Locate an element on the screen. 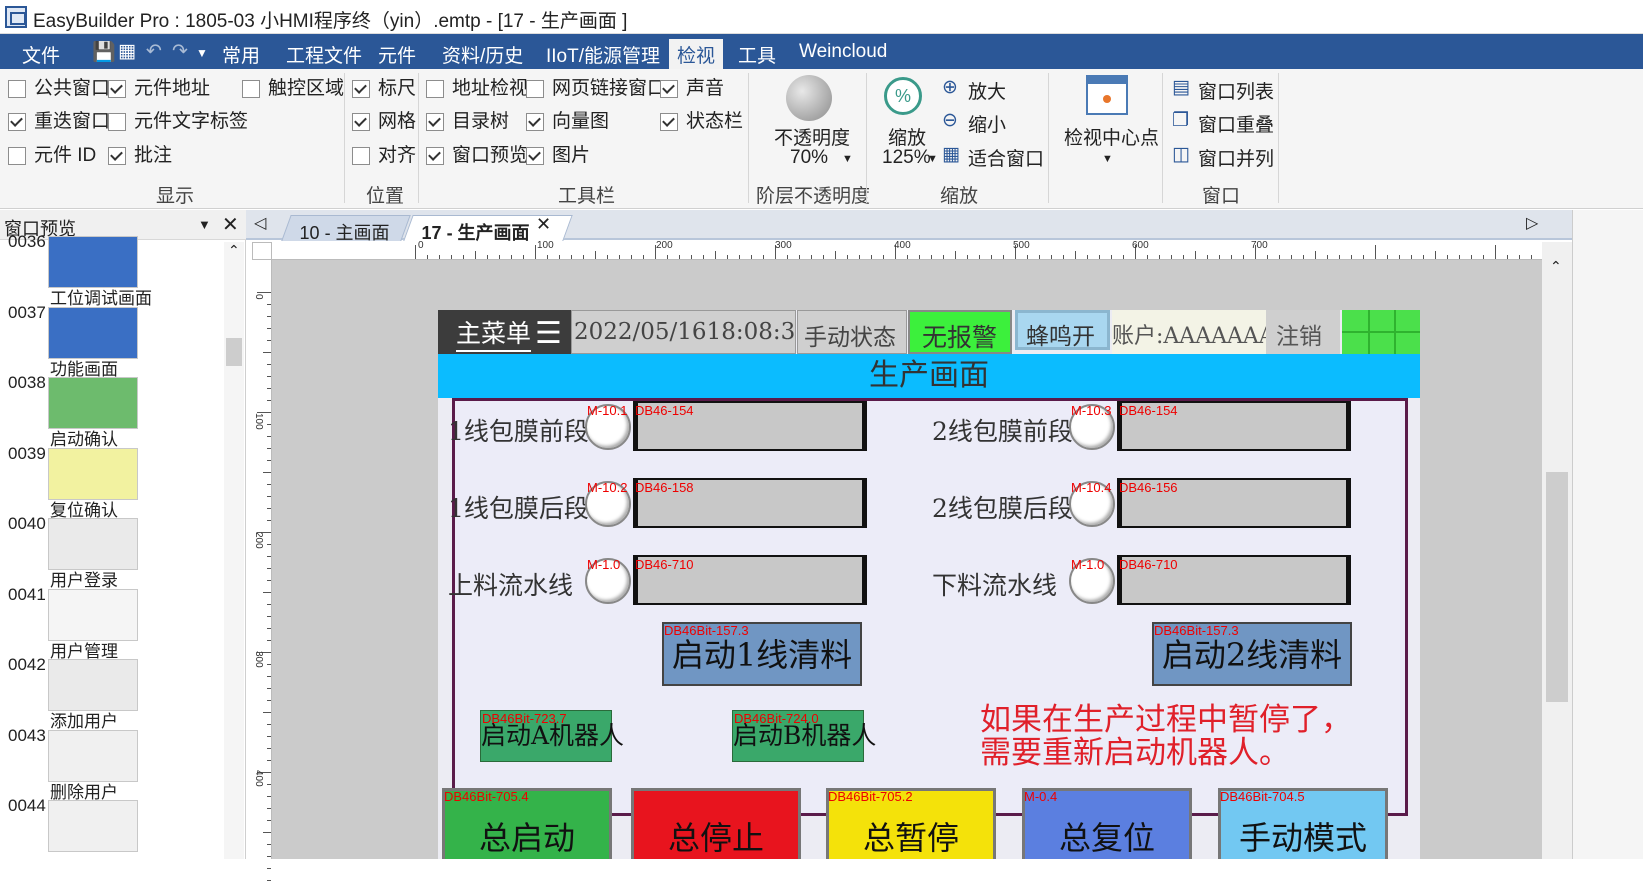  view-center-dropdown-icon: ▼ is located at coordinates (1107, 159).